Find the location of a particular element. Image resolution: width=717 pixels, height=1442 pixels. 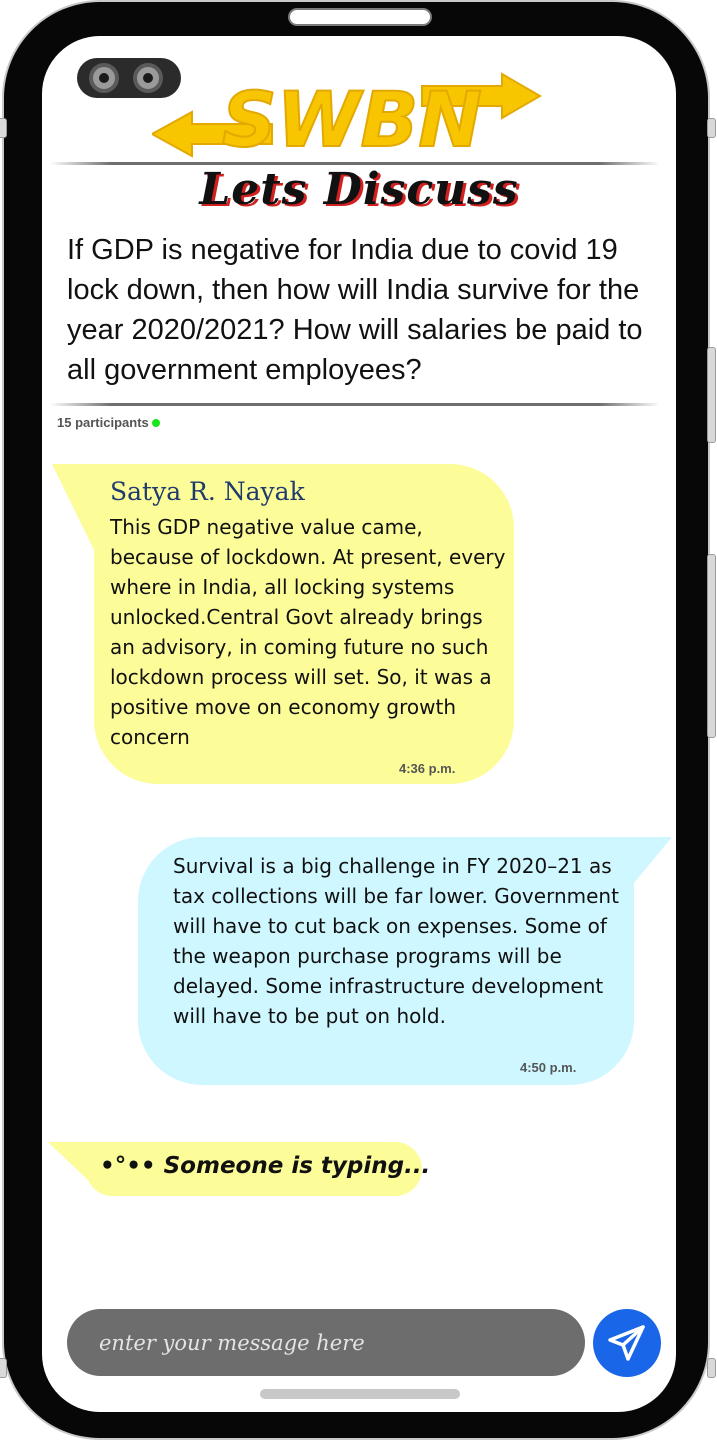

paper-plane-icon is located at coordinates (626, 1343).